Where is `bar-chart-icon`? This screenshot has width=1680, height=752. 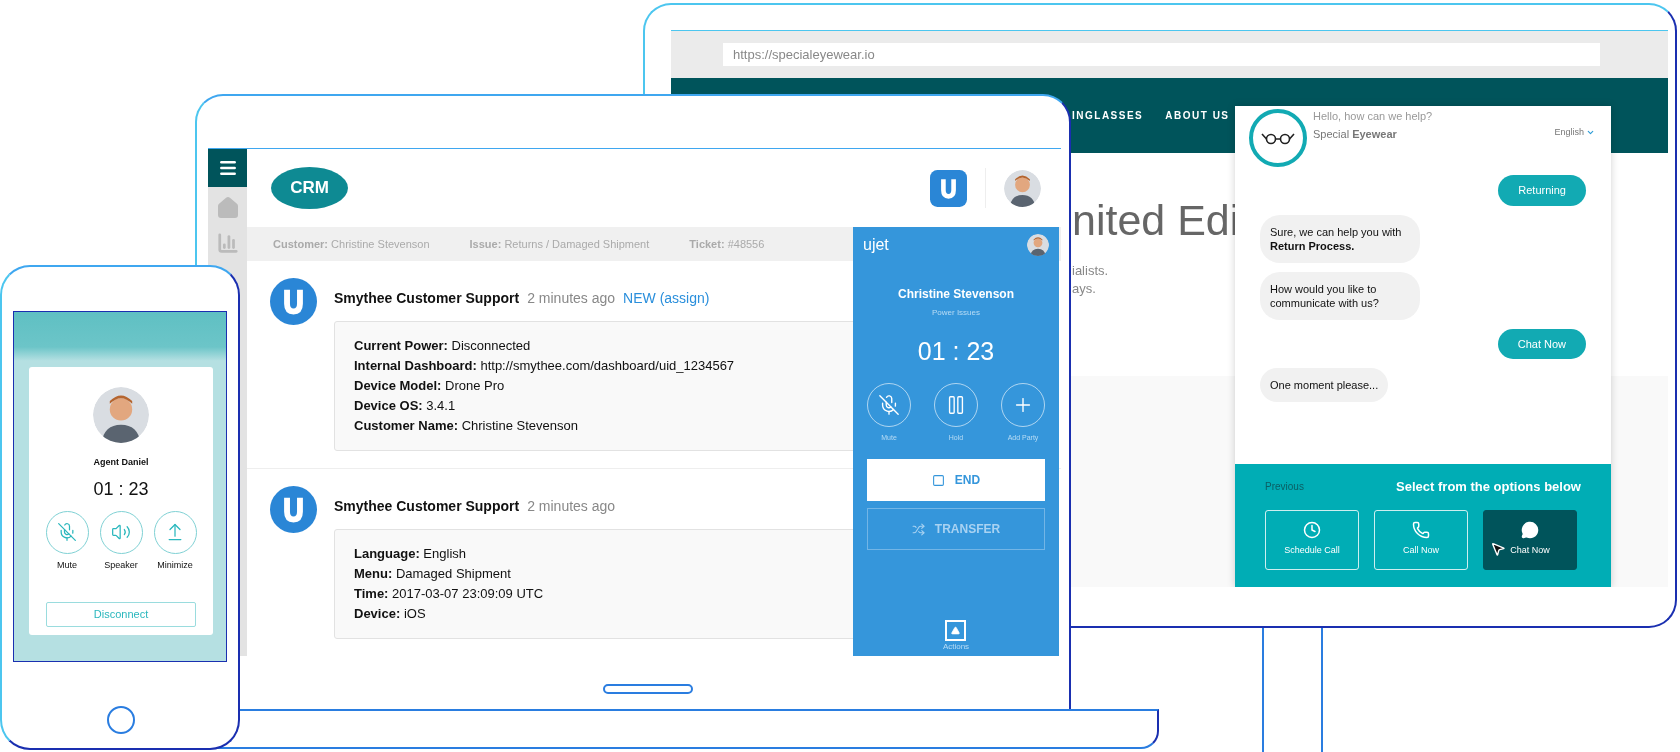
bar-chart-icon is located at coordinates (227, 243).